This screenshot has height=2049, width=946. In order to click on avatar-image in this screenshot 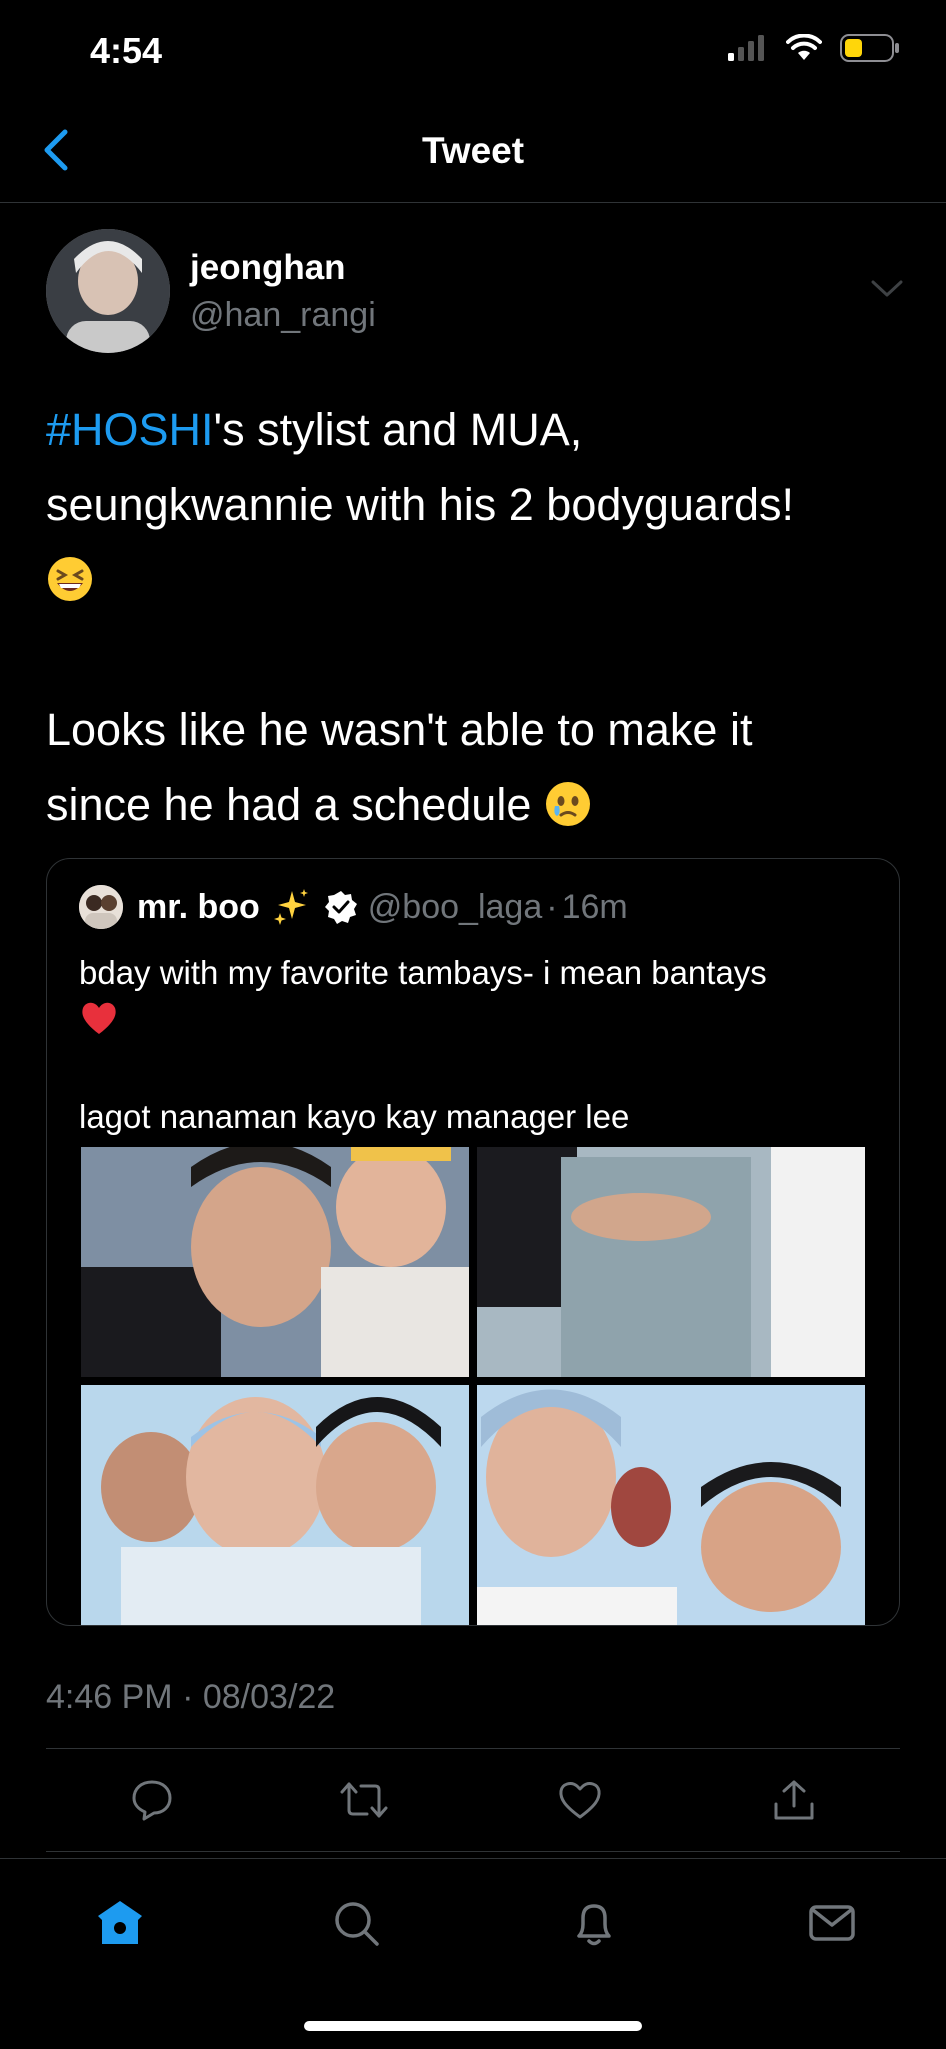, I will do `click(108, 291)`.